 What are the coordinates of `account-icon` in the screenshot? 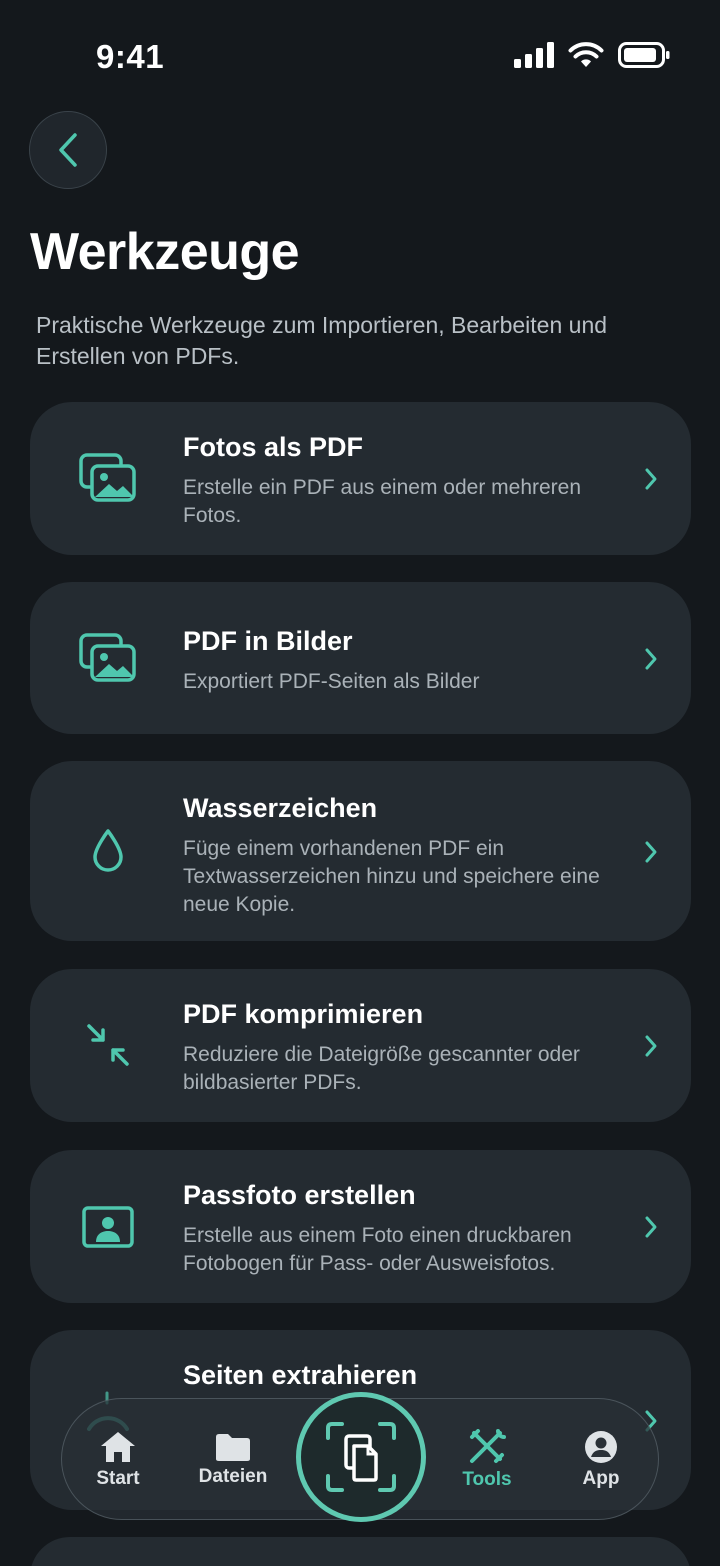 It's located at (601, 1447).